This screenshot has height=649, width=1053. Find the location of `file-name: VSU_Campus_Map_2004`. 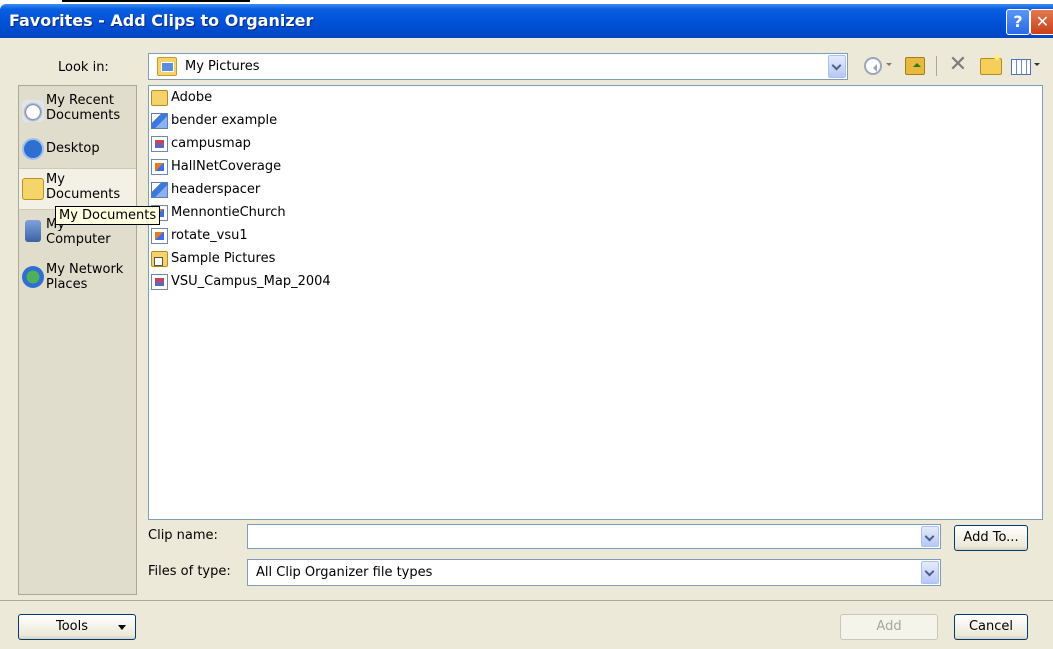

file-name: VSU_Campus_Map_2004 is located at coordinates (251, 281).